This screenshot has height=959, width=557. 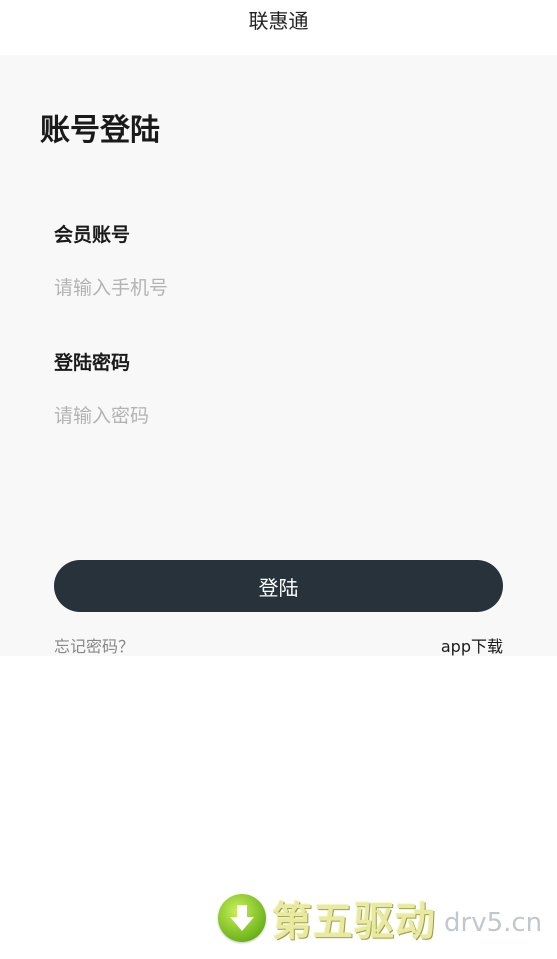 I want to click on forgot-password-link: 忘记密码？, so click(x=94, y=645).